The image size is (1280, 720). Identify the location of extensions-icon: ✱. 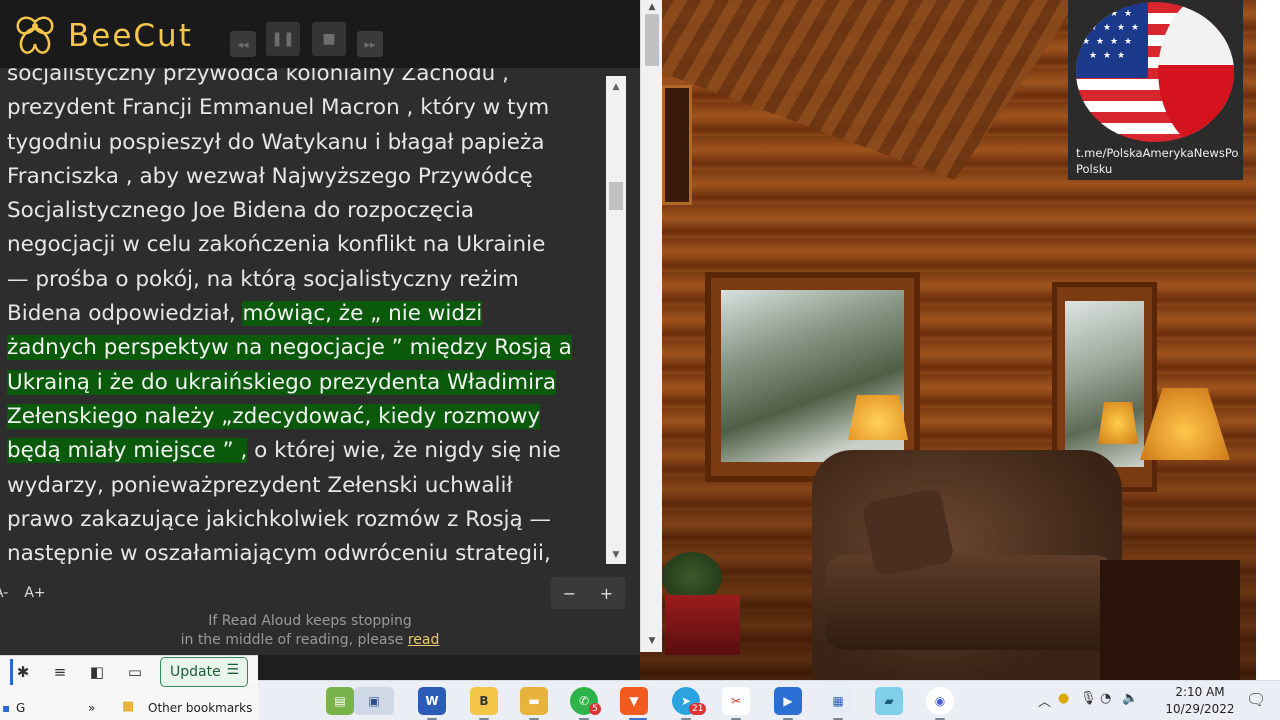
(23, 672).